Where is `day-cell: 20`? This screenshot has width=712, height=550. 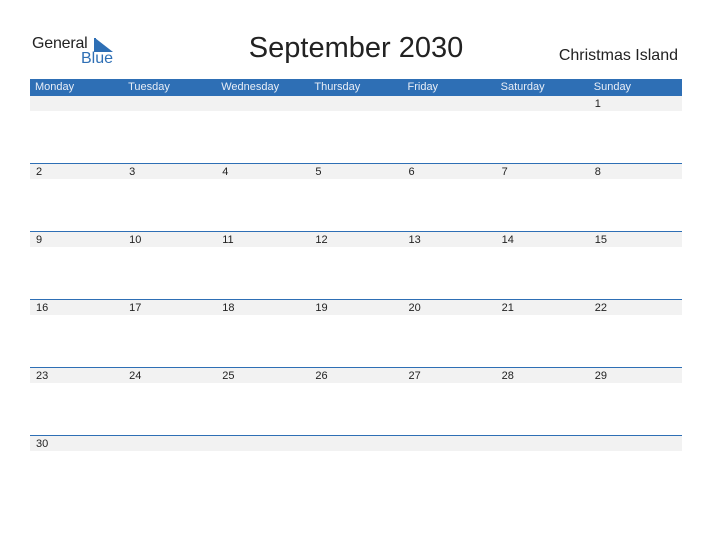
day-cell: 20 is located at coordinates (414, 308).